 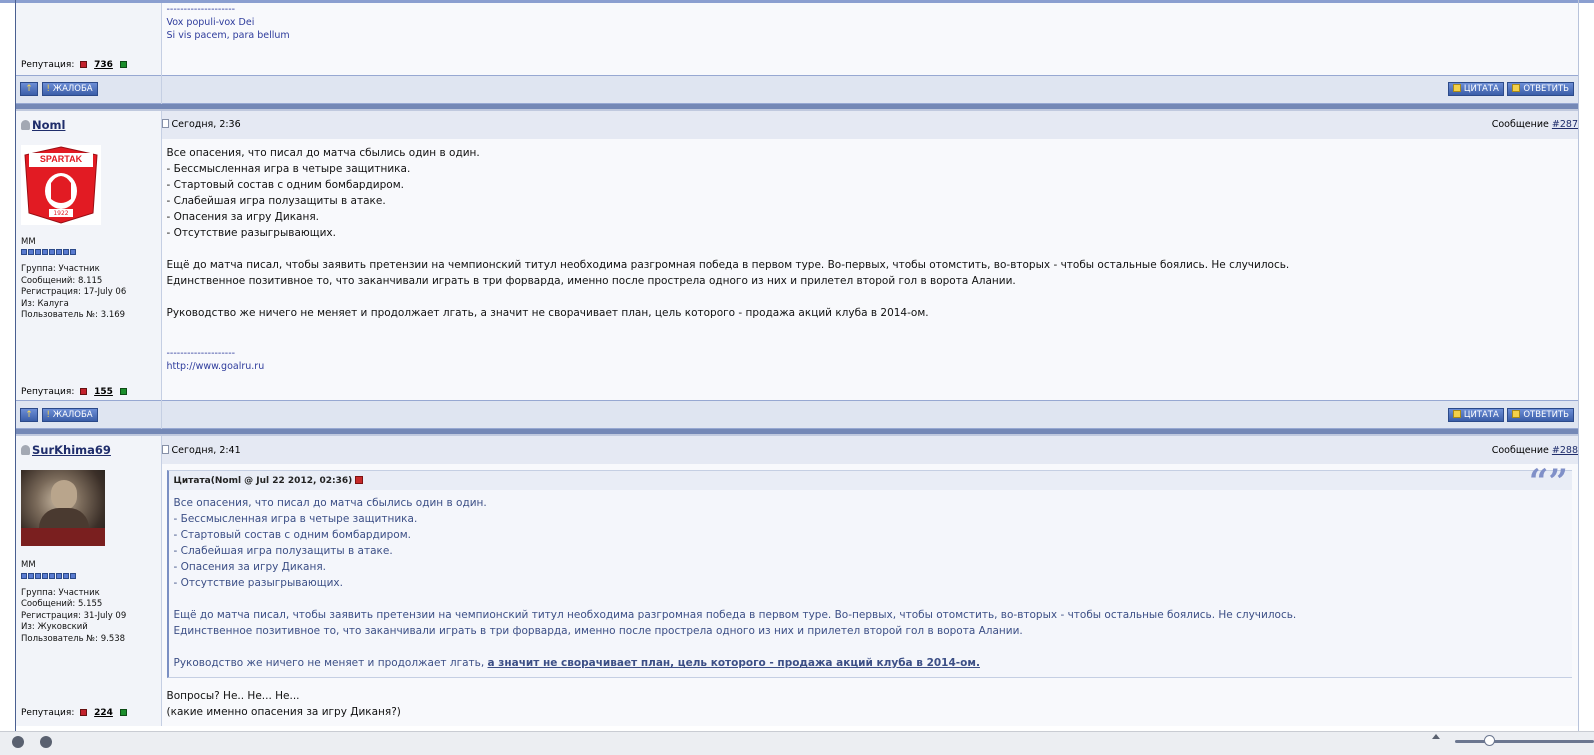 I want to click on reputation-value: 224, so click(x=103, y=713).